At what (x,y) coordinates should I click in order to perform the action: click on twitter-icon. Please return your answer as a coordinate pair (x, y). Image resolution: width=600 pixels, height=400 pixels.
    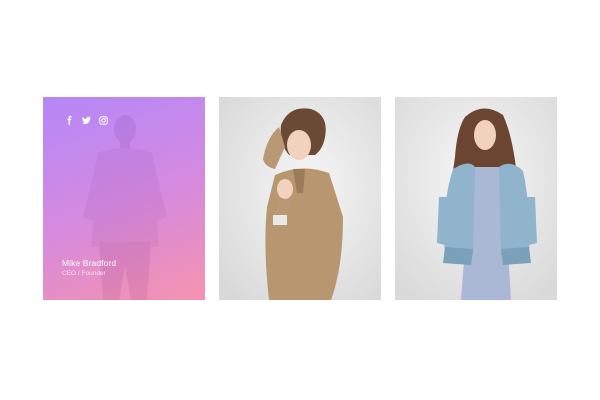
    Looking at the image, I should click on (86, 120).